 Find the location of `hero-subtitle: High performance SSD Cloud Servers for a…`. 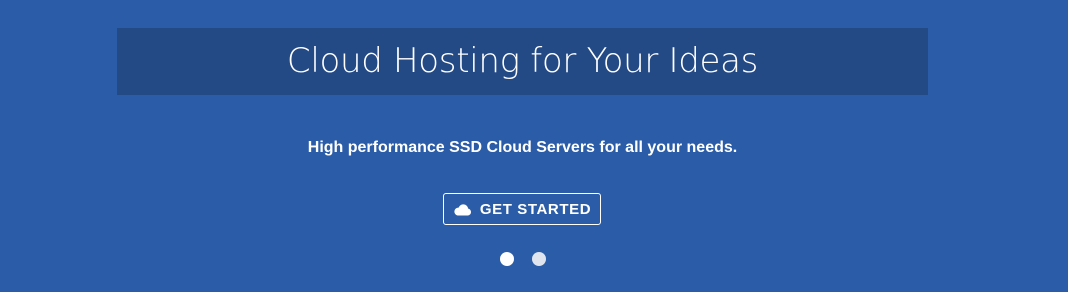

hero-subtitle: High performance SSD Cloud Servers for a… is located at coordinates (522, 147).